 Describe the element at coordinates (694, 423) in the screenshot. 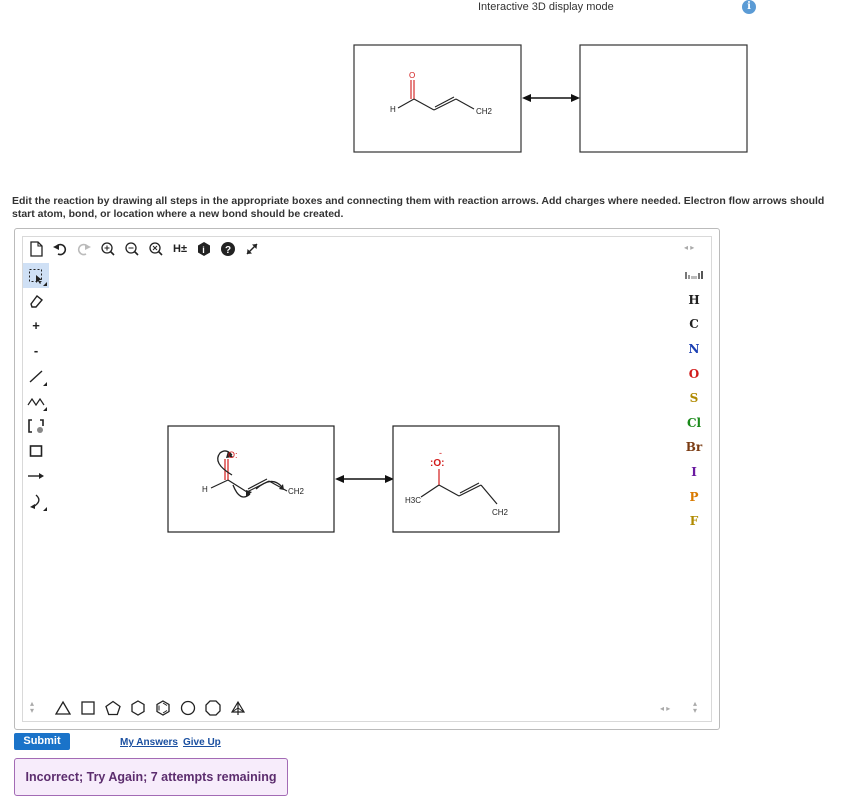

I see `element-cl: Cl` at that location.